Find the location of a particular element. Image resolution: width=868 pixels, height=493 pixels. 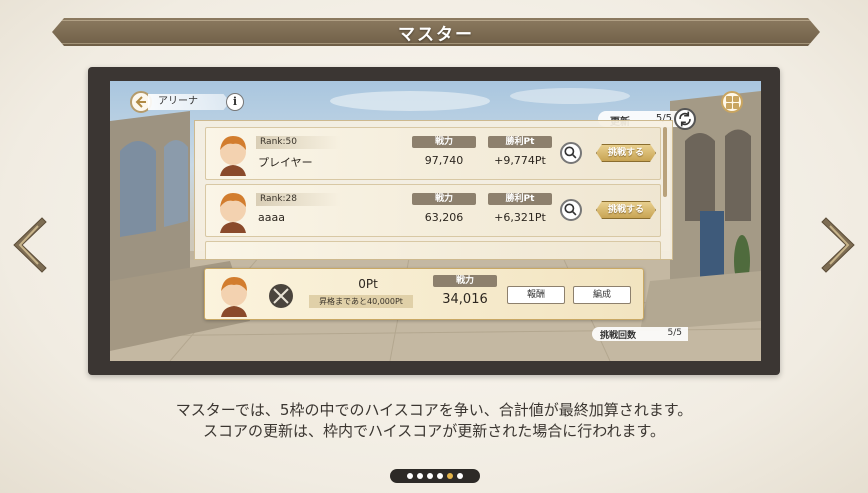

power-value: 34,016 is located at coordinates (465, 299).